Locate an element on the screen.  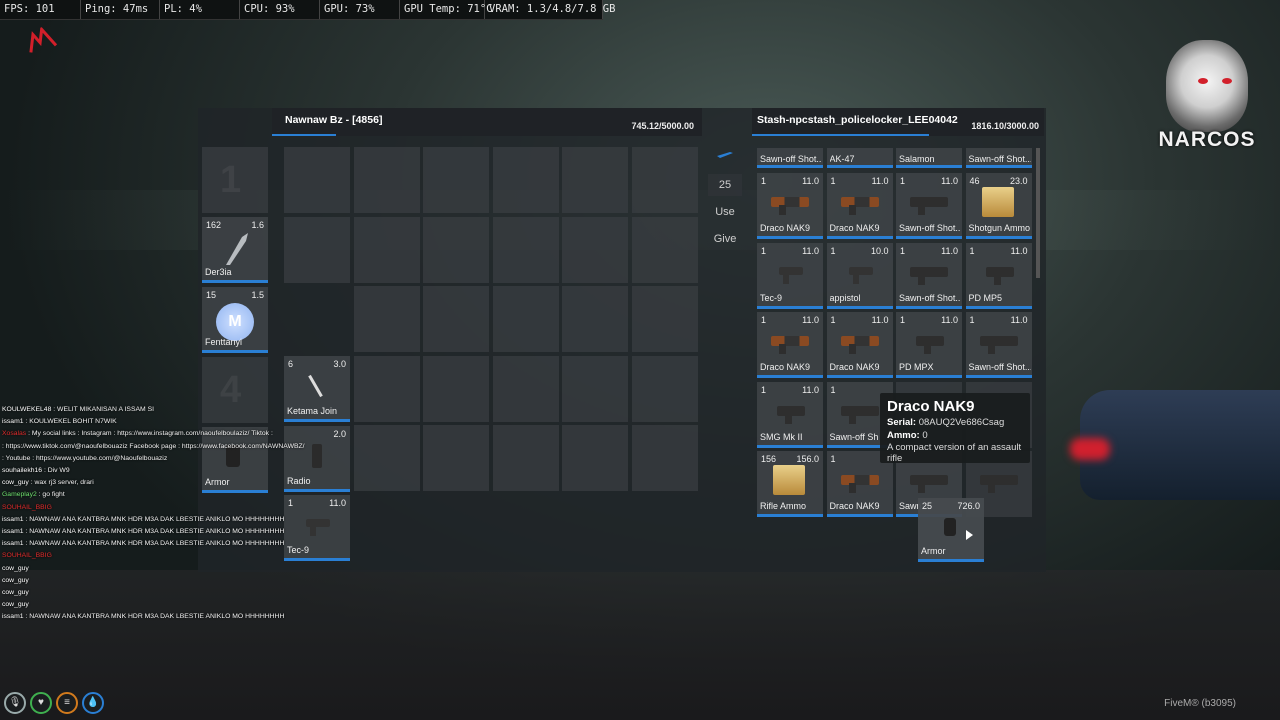
item-label: Salamon is located at coordinates (917, 159).